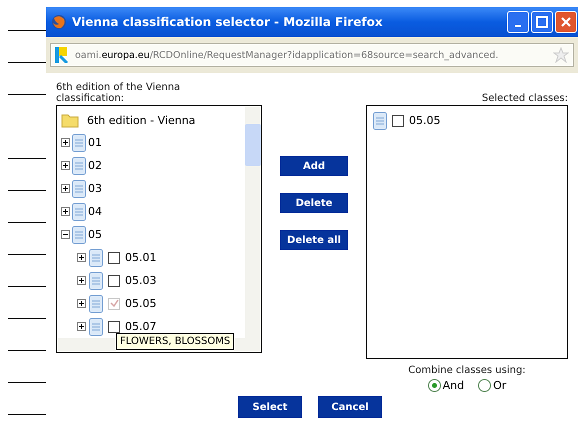  What do you see at coordinates (228, 22) in the screenshot?
I see `window-title: Vienna classification selector - Mozilla Firefox` at bounding box center [228, 22].